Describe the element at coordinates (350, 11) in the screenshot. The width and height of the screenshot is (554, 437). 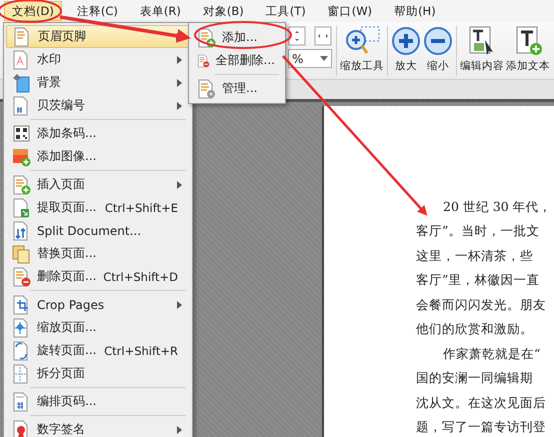
I see `menu-bar-item: 窗口(W)` at that location.